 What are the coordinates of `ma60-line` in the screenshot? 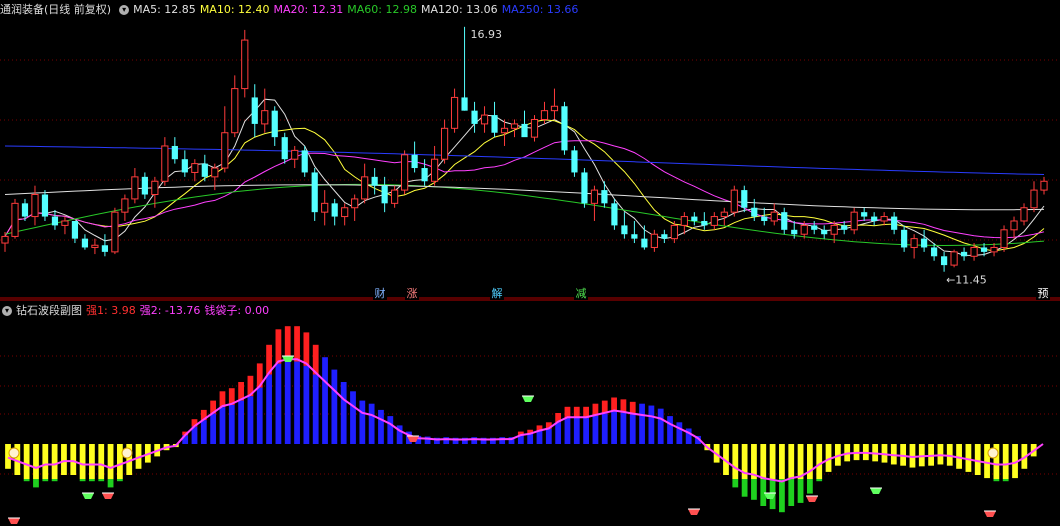 It's located at (524, 215).